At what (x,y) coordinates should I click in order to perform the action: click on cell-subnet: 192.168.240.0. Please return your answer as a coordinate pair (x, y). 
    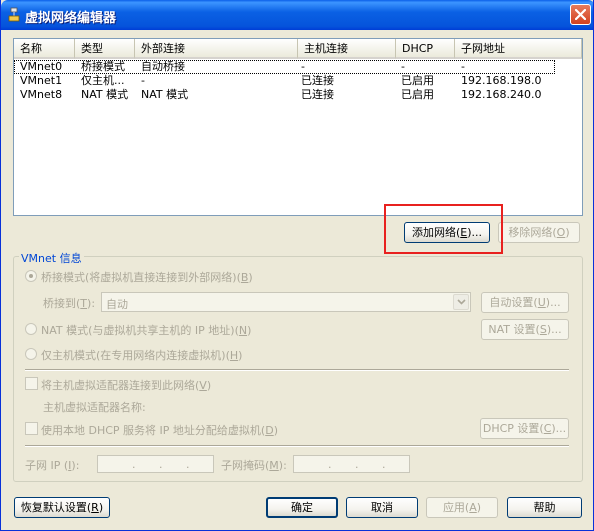
    Looking at the image, I should click on (501, 94).